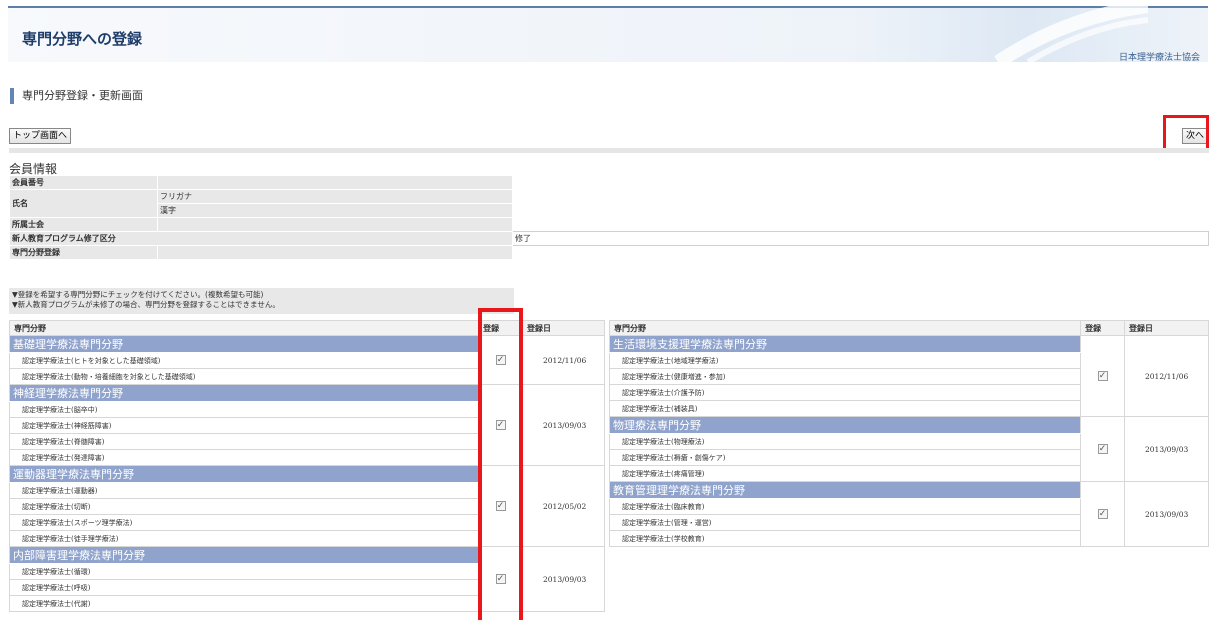  I want to click on branch-label: 所属士会, so click(83, 224).